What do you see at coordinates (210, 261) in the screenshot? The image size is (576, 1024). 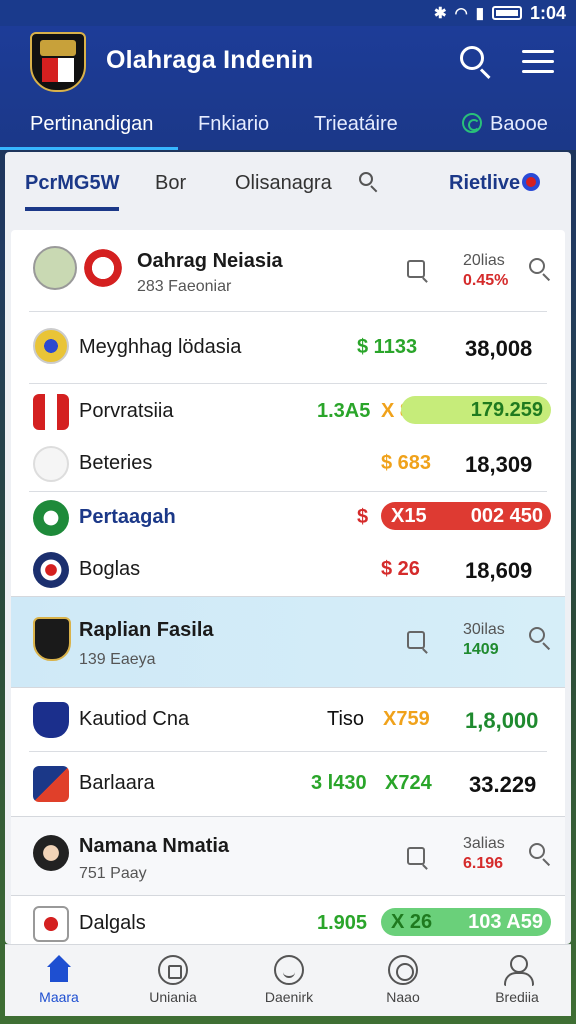 I see `row-name: Oahrag Neiasia` at bounding box center [210, 261].